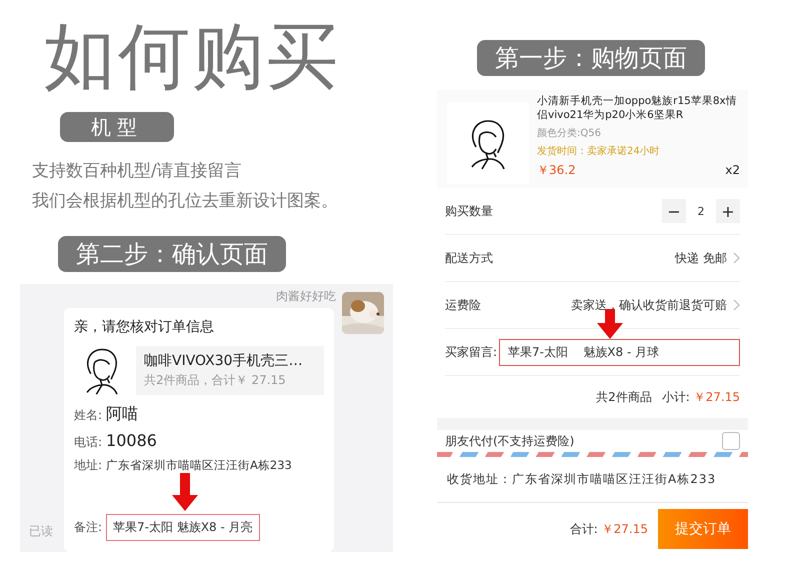 This screenshot has height=572, width=800. What do you see at coordinates (674, 211) in the screenshot?
I see `minus-button: −` at bounding box center [674, 211].